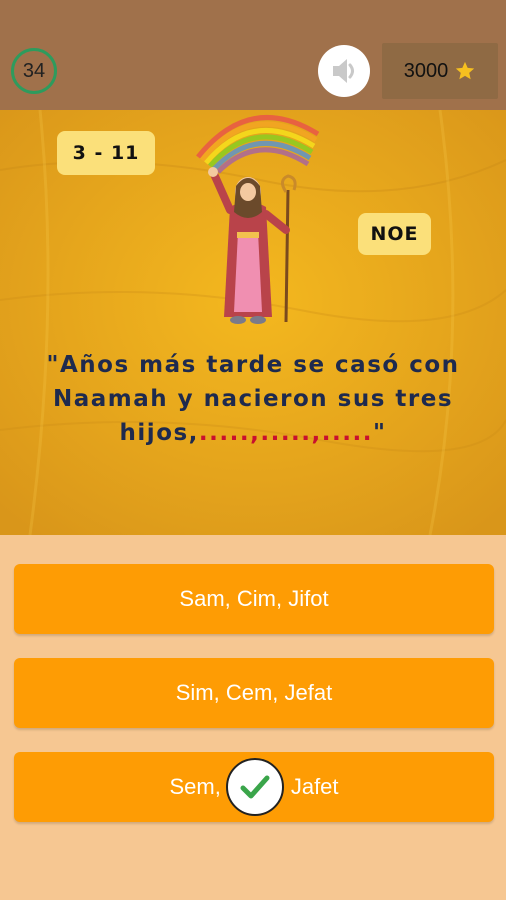 Image resolution: width=506 pixels, height=900 pixels. Describe the element at coordinates (253, 55) in the screenshot. I see `top-bar: 34 3000` at that location.